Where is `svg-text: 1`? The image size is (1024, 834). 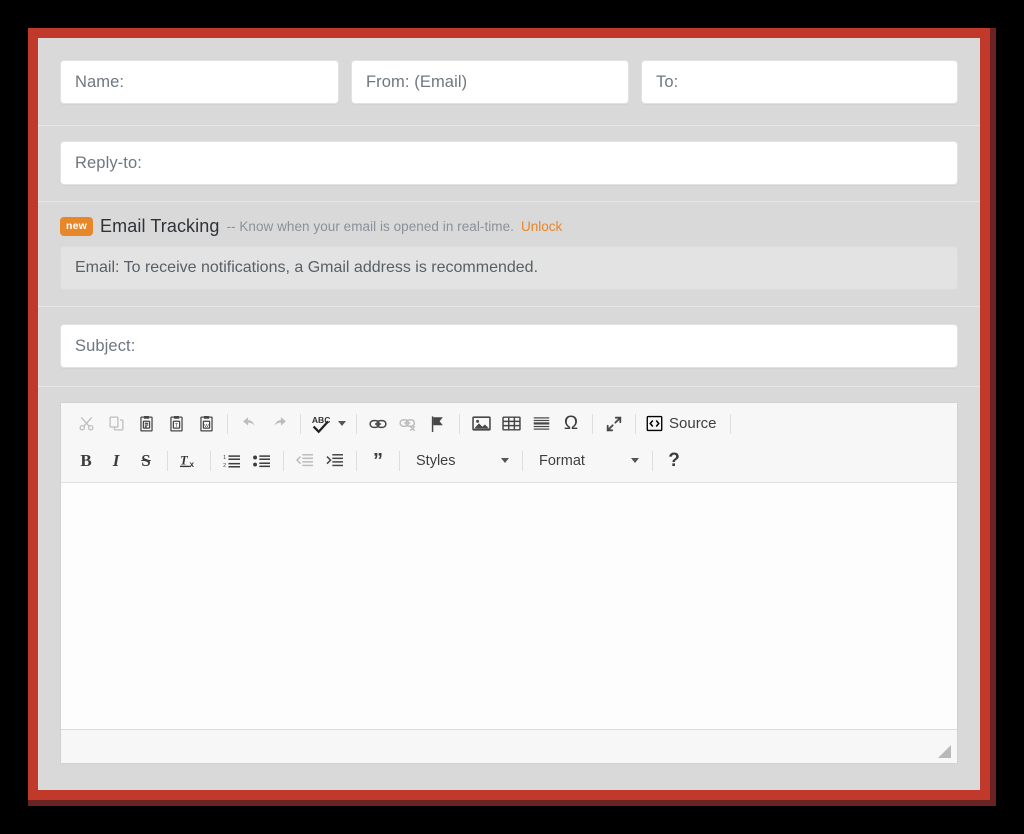 svg-text: 1 is located at coordinates (224, 458).